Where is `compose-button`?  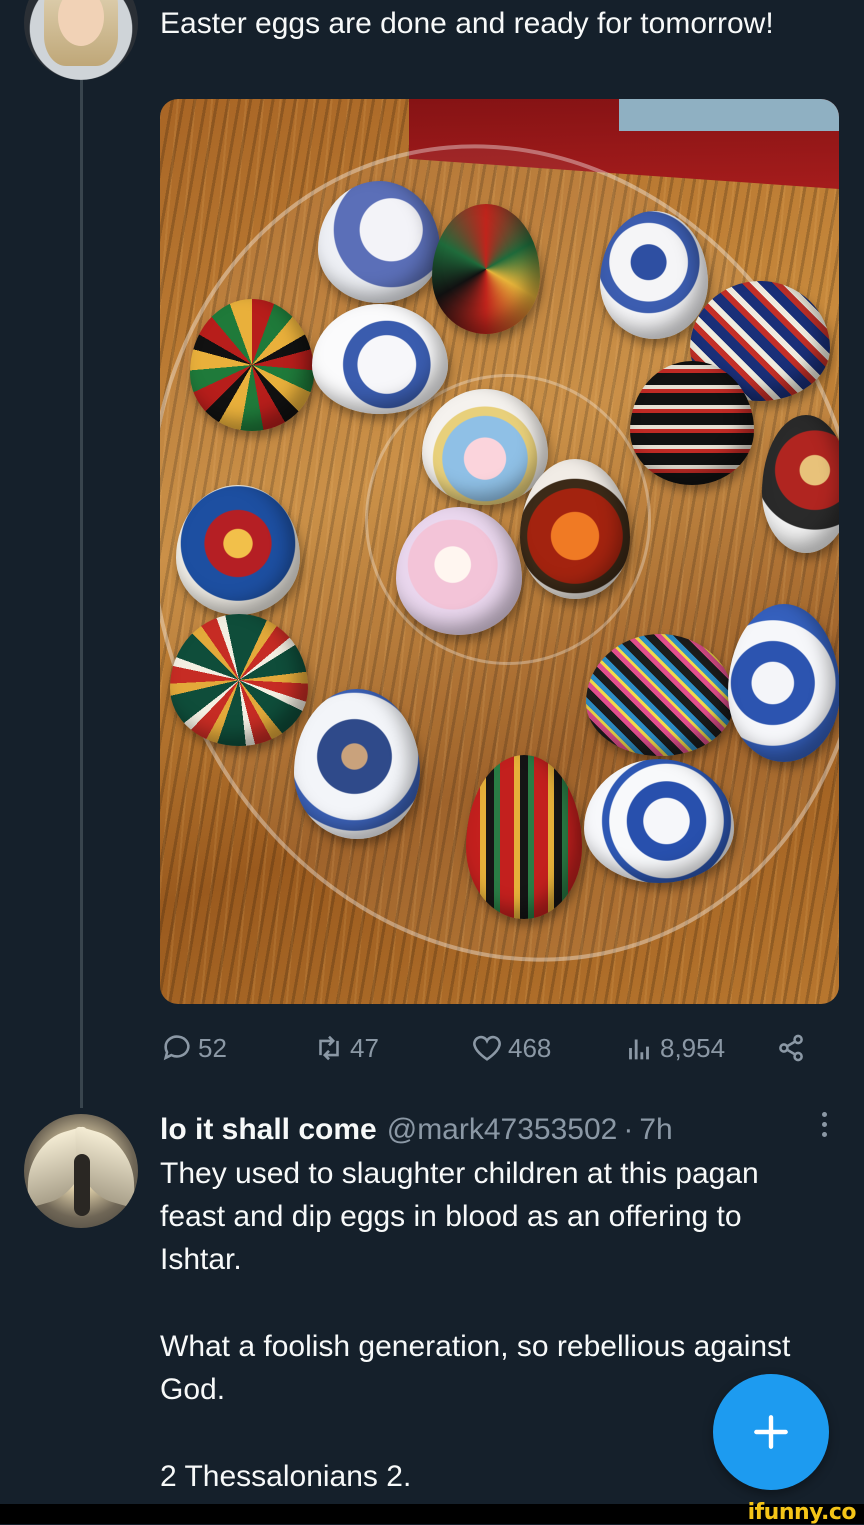 compose-button is located at coordinates (771, 1432).